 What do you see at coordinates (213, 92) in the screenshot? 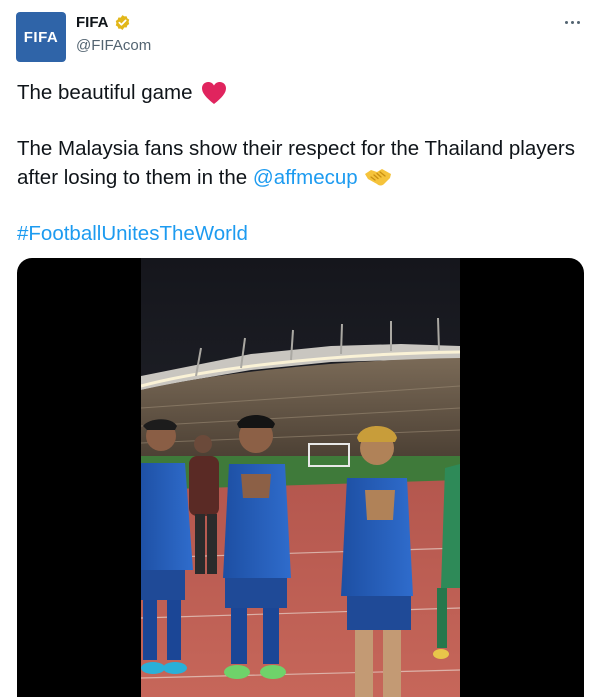
I see `red-heart-icon` at bounding box center [213, 92].